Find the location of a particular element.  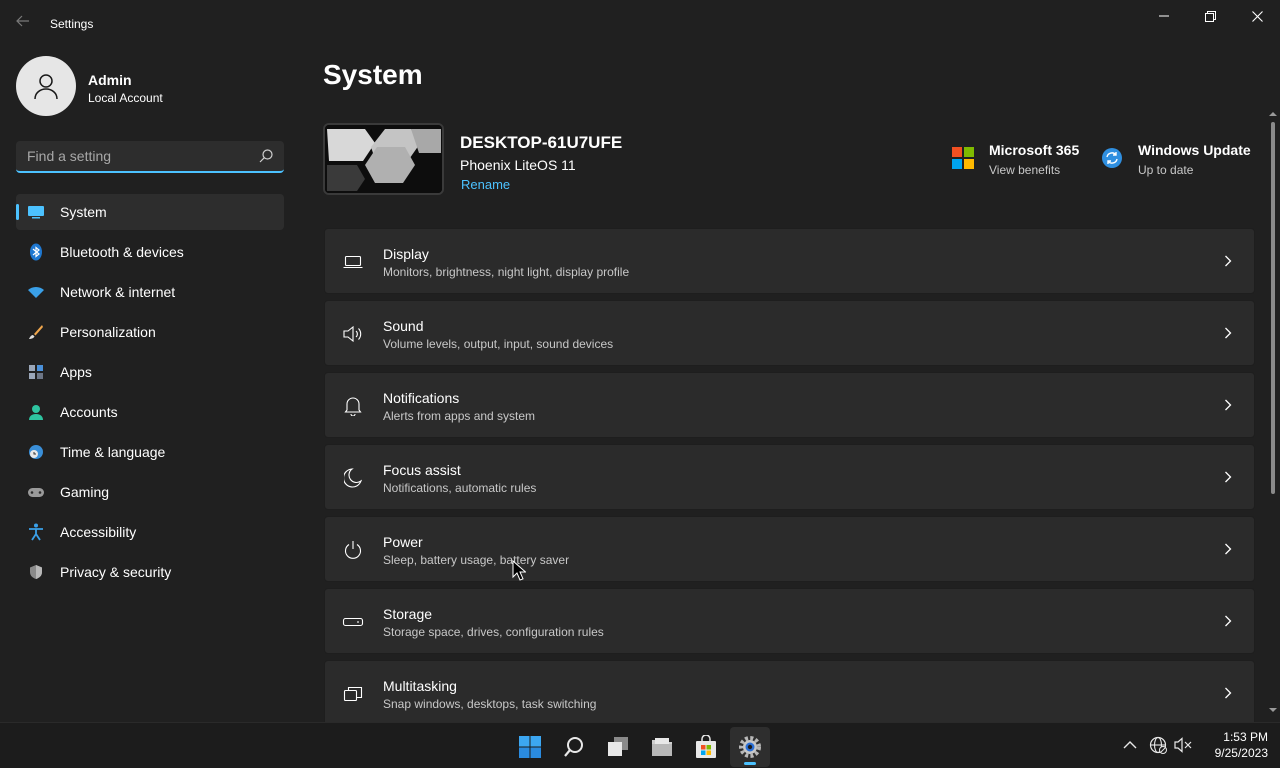

search-box is located at coordinates (150, 157).